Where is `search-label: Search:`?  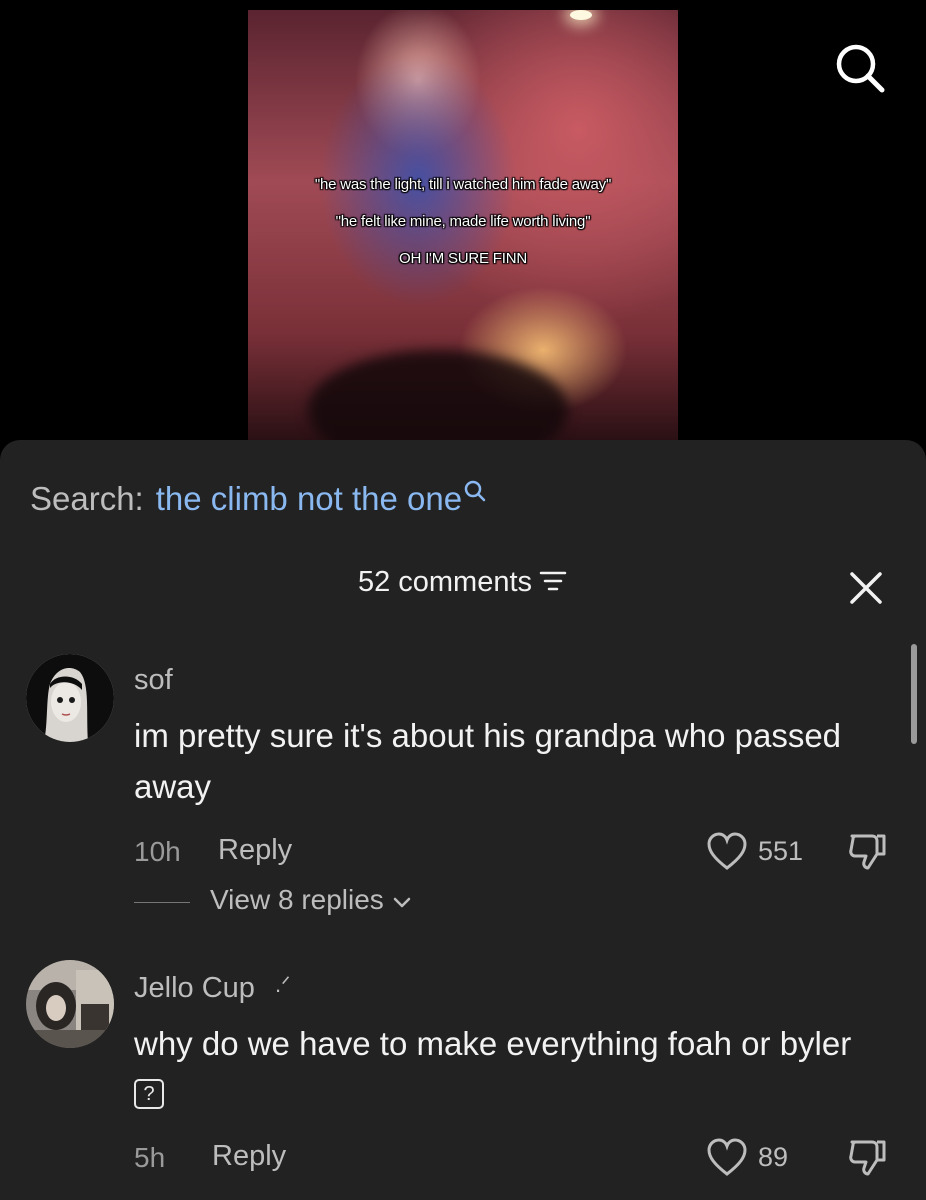
search-label: Search: is located at coordinates (87, 498).